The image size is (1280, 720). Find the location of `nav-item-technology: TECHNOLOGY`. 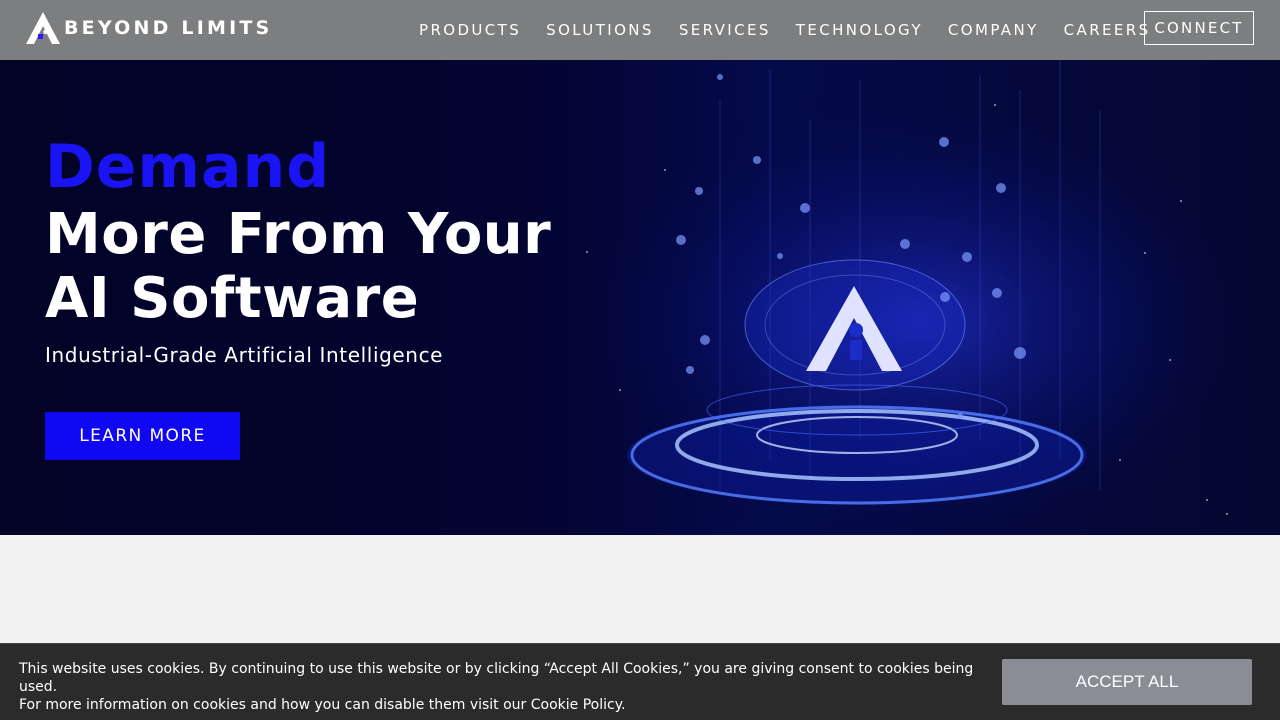

nav-item-technology: TECHNOLOGY is located at coordinates (859, 30).